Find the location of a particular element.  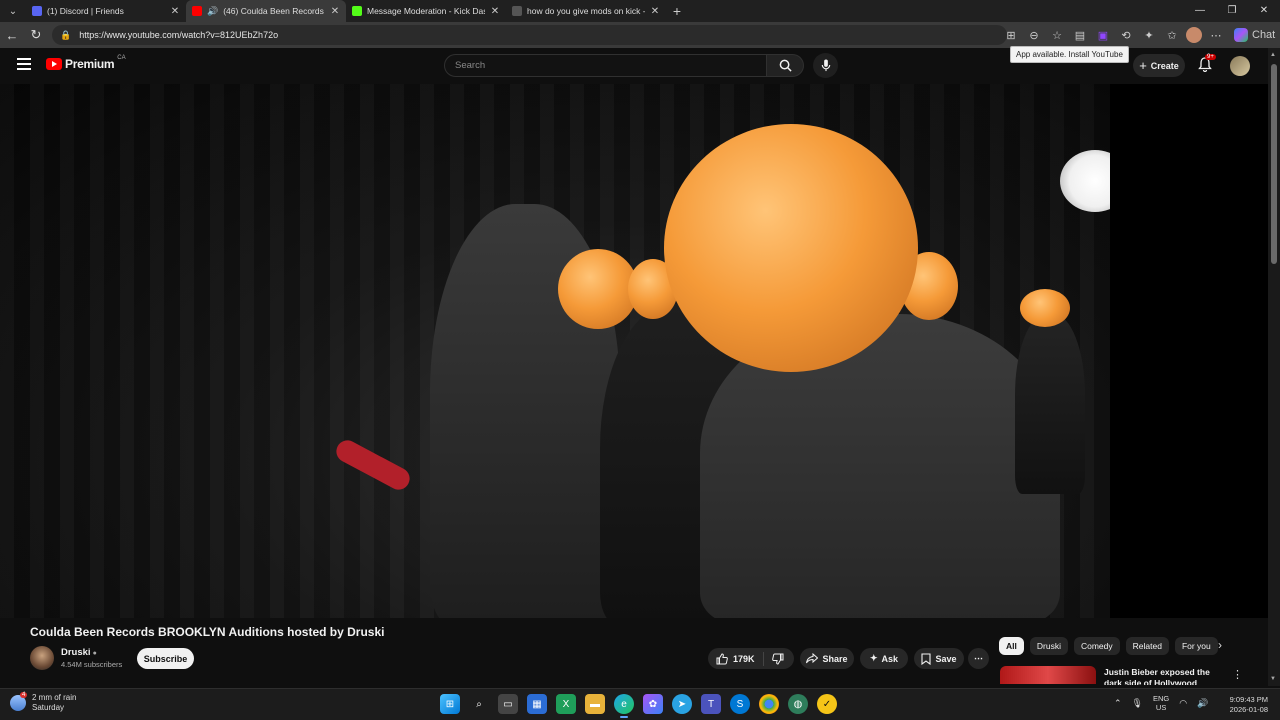

account-avatar is located at coordinates (1240, 66).